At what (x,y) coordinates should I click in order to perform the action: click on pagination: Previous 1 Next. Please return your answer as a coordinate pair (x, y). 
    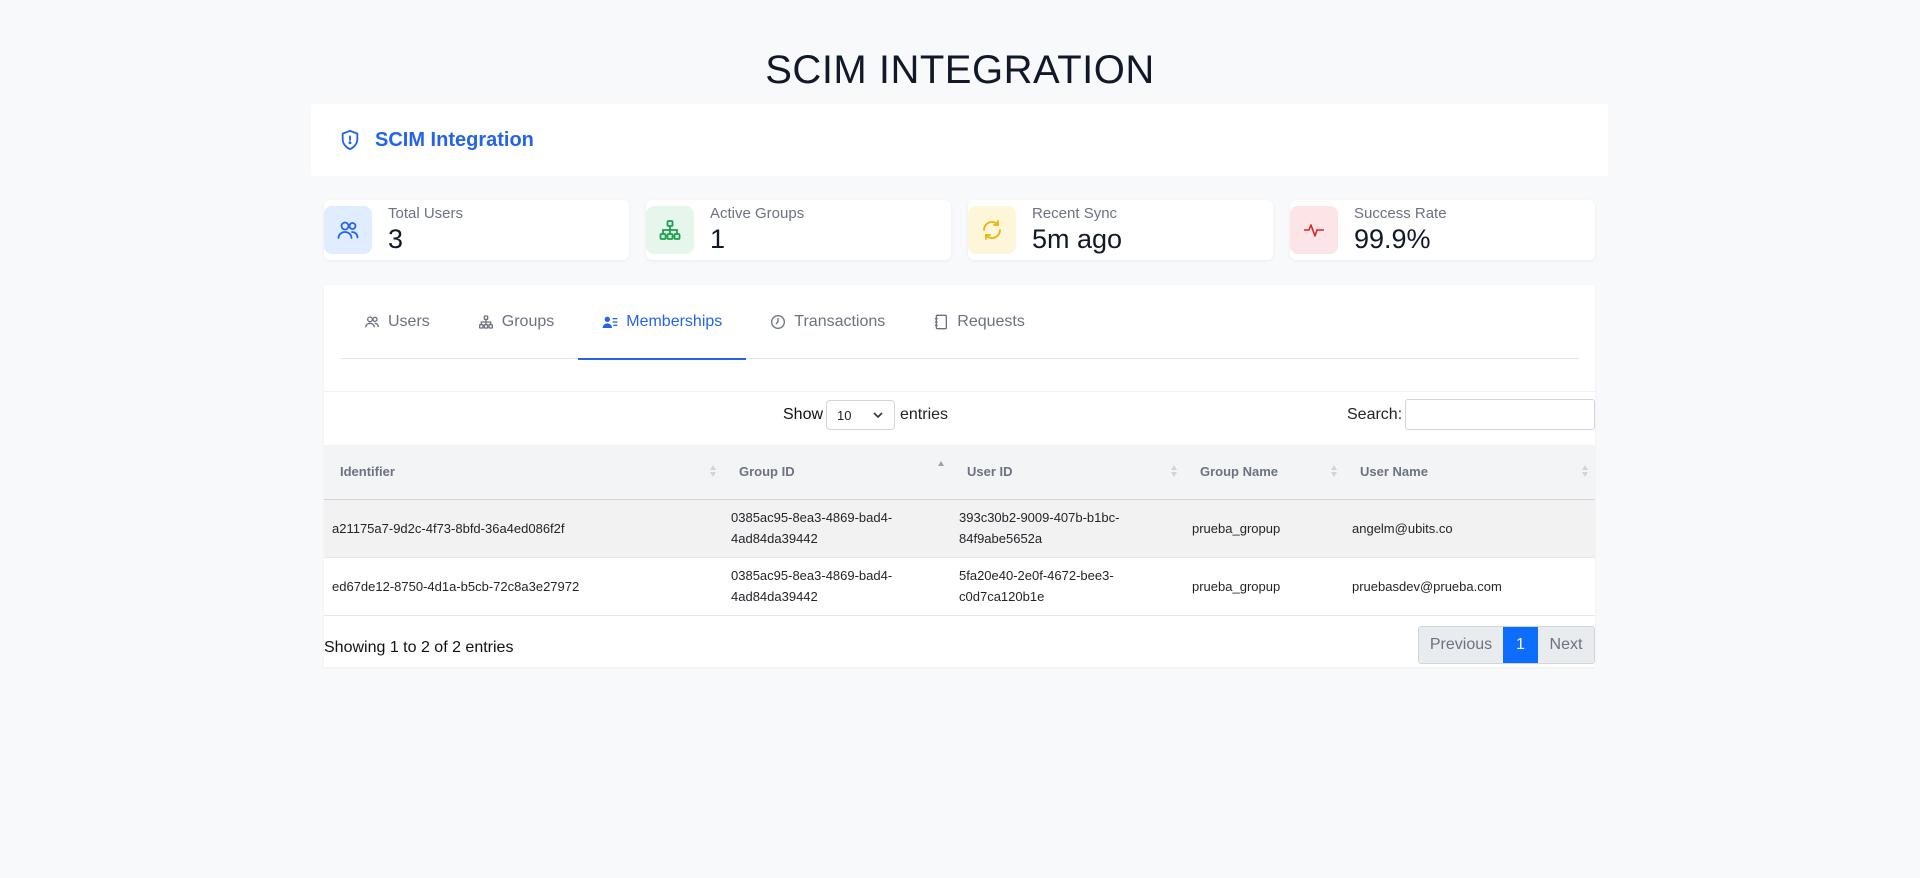
    Looking at the image, I should click on (1506, 645).